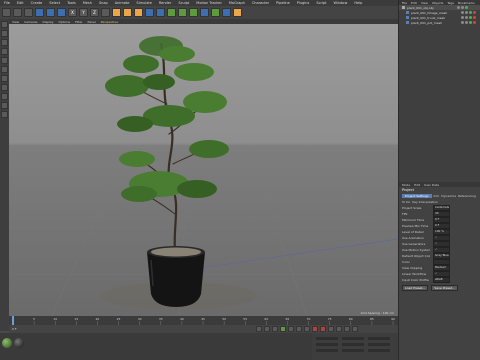 This screenshot has height=360, width=480. I want to click on viewport-menu-view: View, so click(15, 22).